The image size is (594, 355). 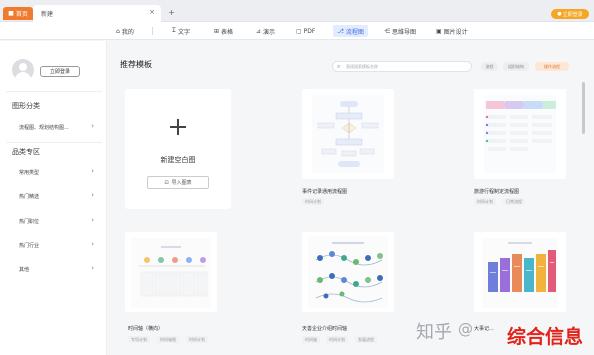 What do you see at coordinates (178, 160) in the screenshot?
I see `new-blank-label: 新建空白图` at bounding box center [178, 160].